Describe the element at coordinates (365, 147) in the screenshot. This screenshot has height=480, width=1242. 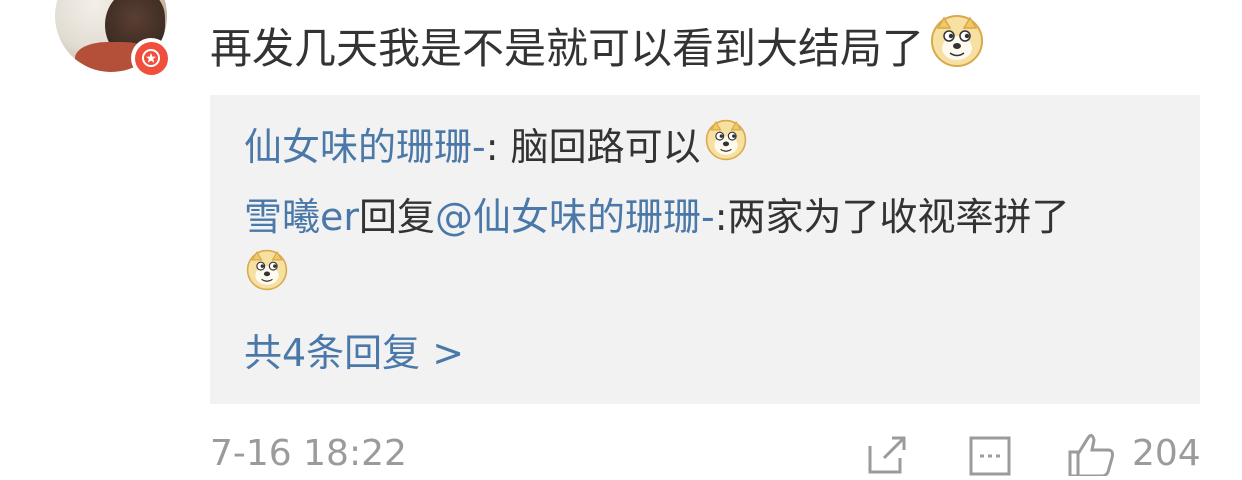
I see `reply-author: 仙女味的珊珊-` at that location.